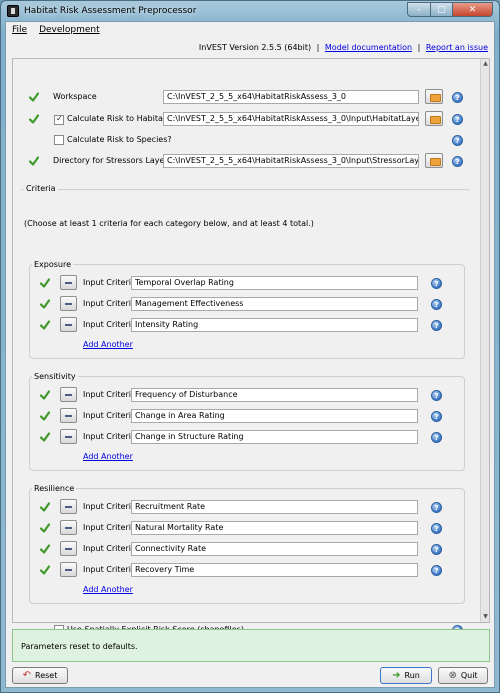 The width and height of the screenshot is (500, 693). What do you see at coordinates (274, 304) in the screenshot?
I see `criteria-input: Management Effectiveness` at bounding box center [274, 304].